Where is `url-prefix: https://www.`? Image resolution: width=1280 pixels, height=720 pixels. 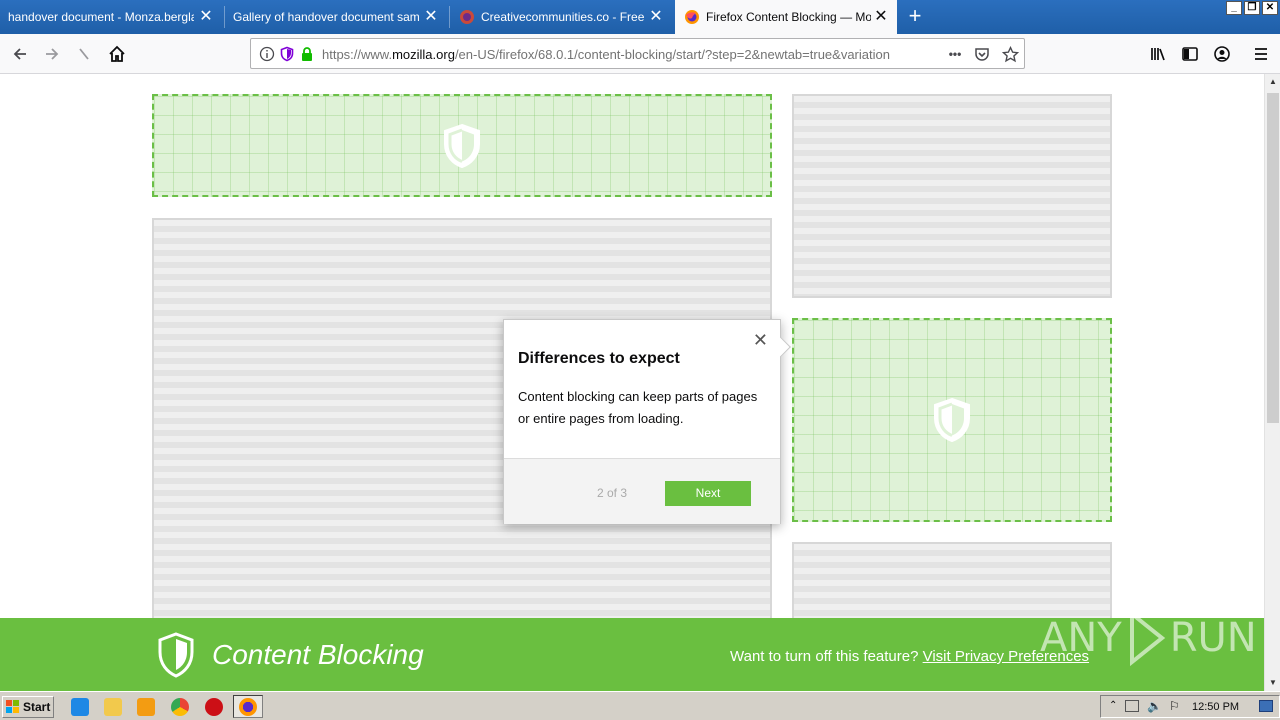 url-prefix: https://www. is located at coordinates (357, 54).